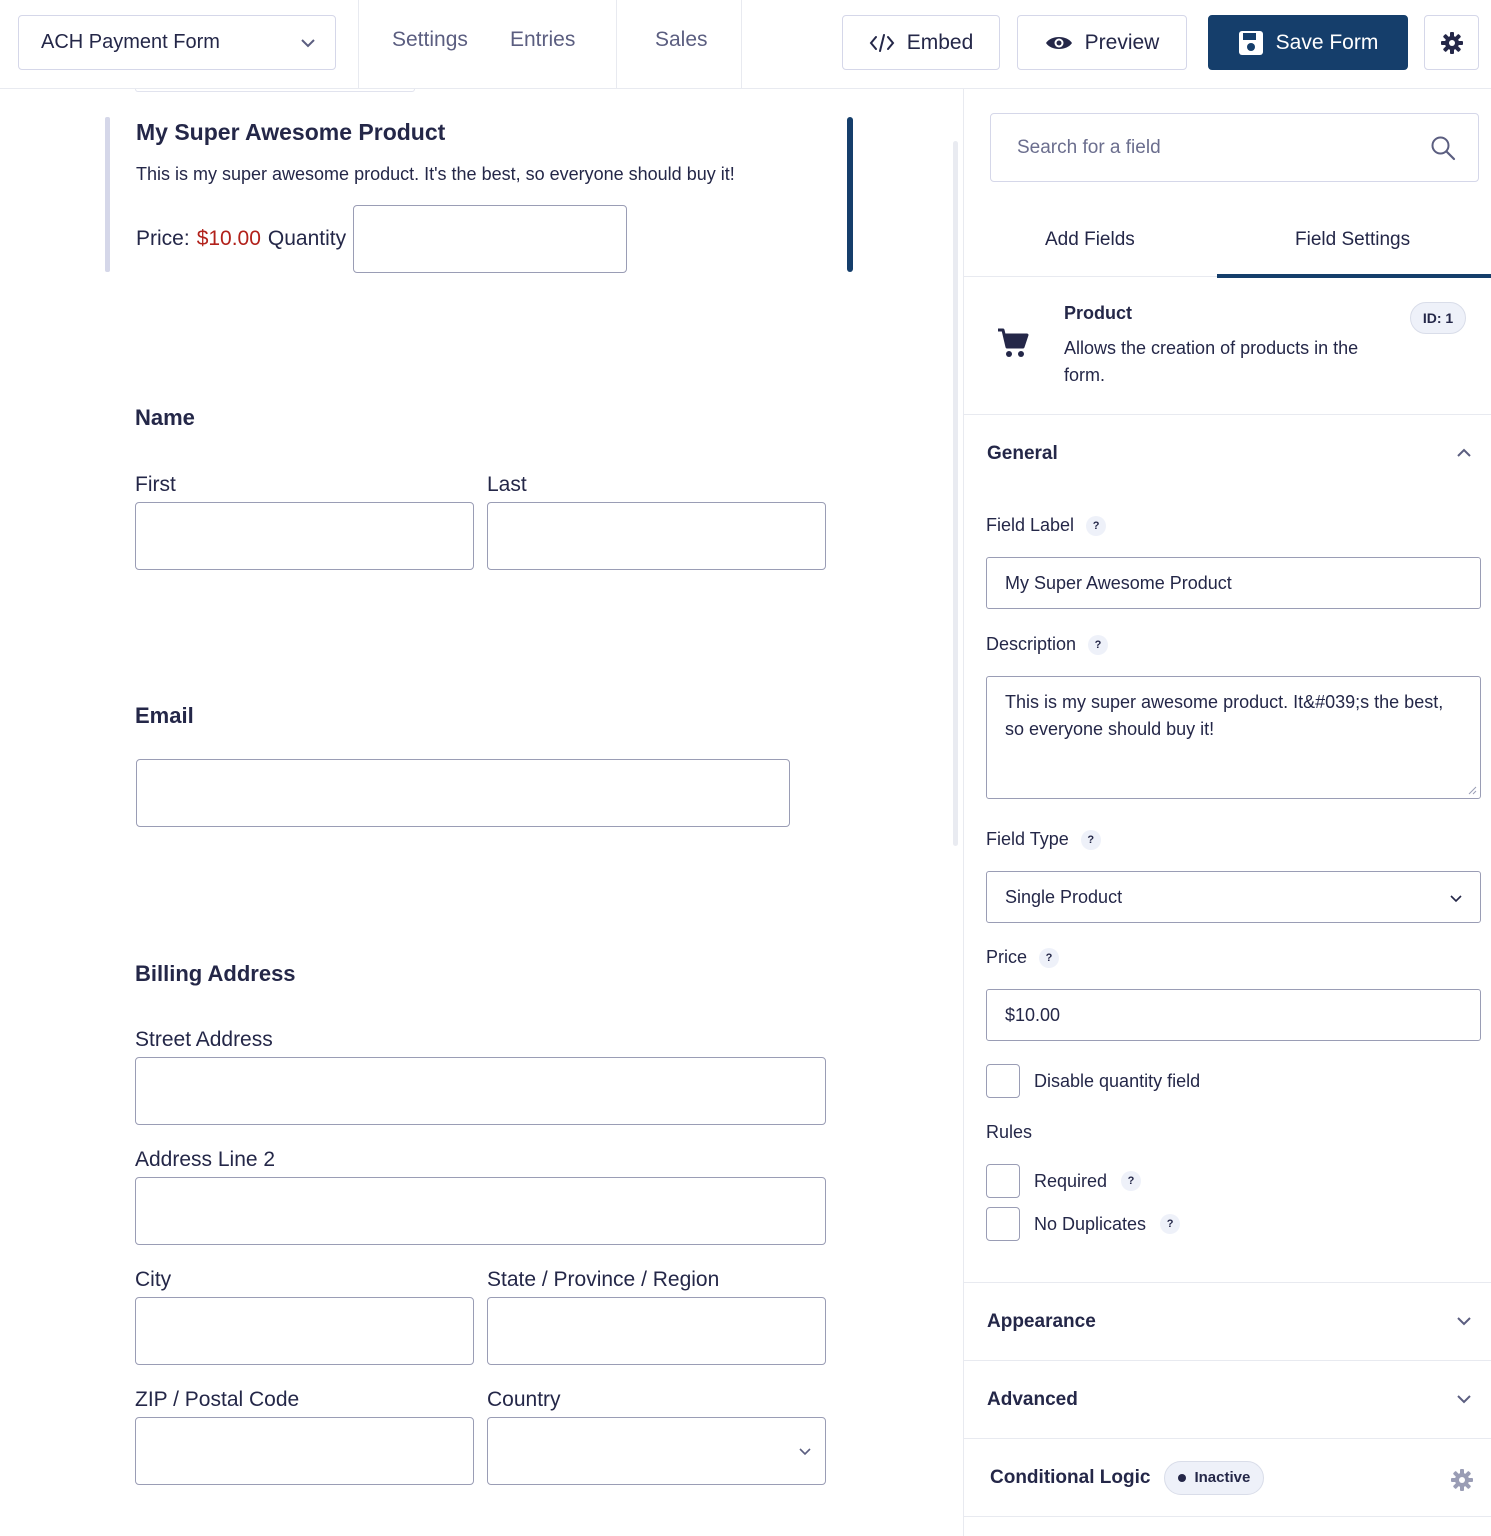 The image size is (1491, 1536). I want to click on field-label-text: Field Label, so click(1030, 525).